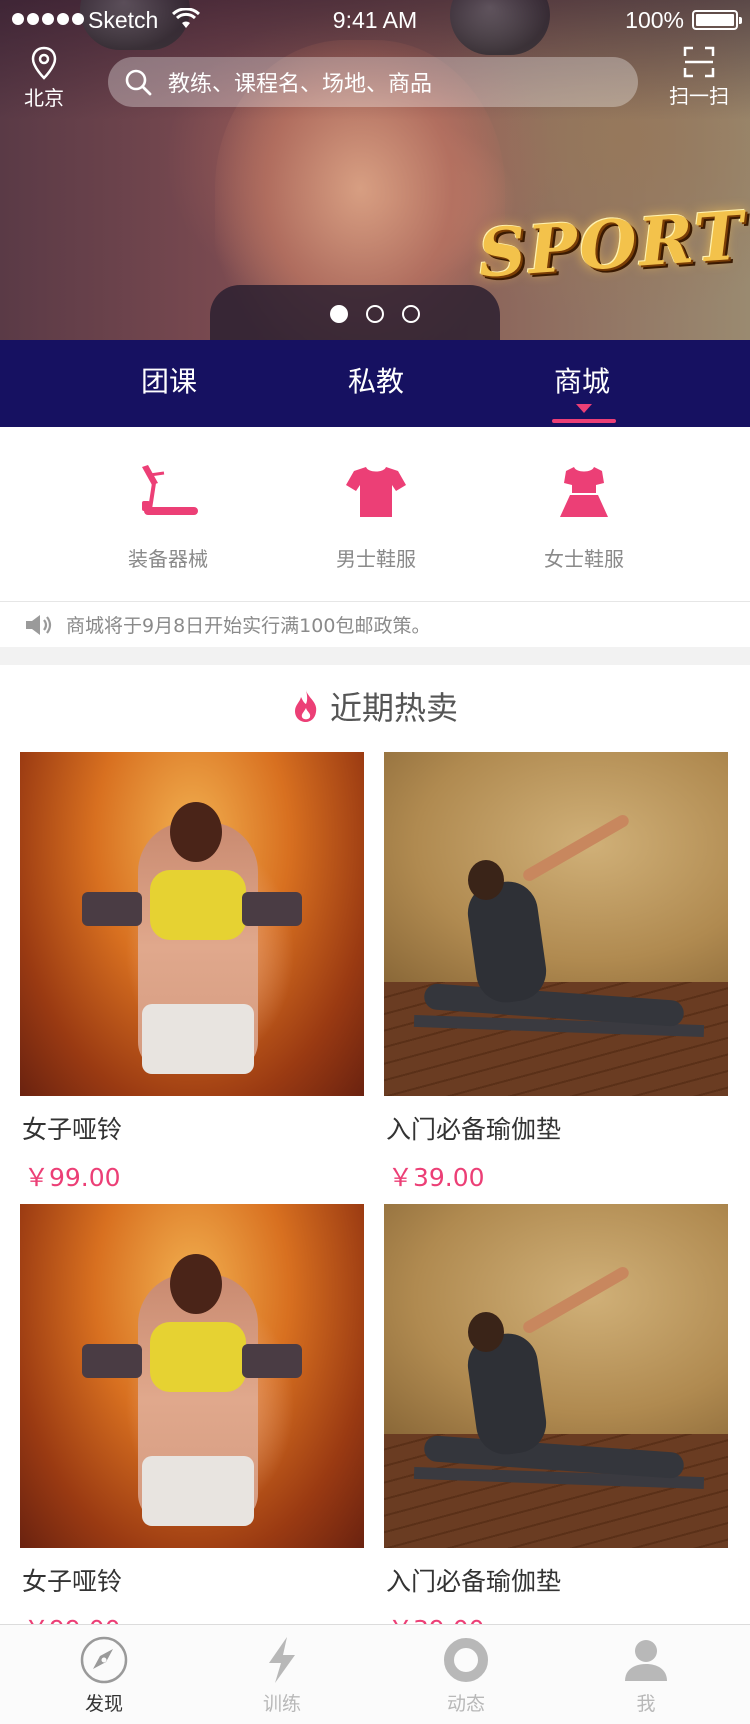 Image resolution: width=750 pixels, height=1724 pixels. I want to click on location-selector: 北京, so click(44, 78).